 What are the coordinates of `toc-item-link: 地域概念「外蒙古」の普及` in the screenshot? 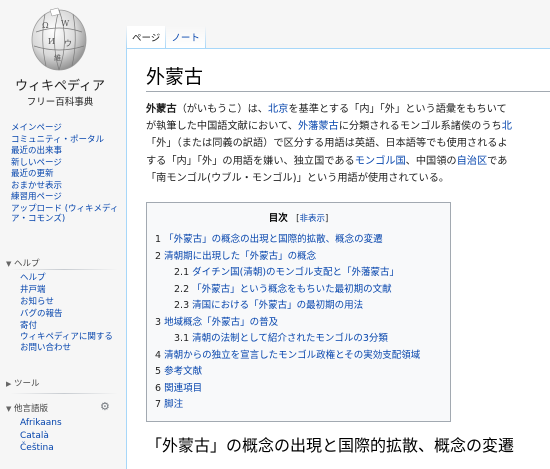 It's located at (221, 322).